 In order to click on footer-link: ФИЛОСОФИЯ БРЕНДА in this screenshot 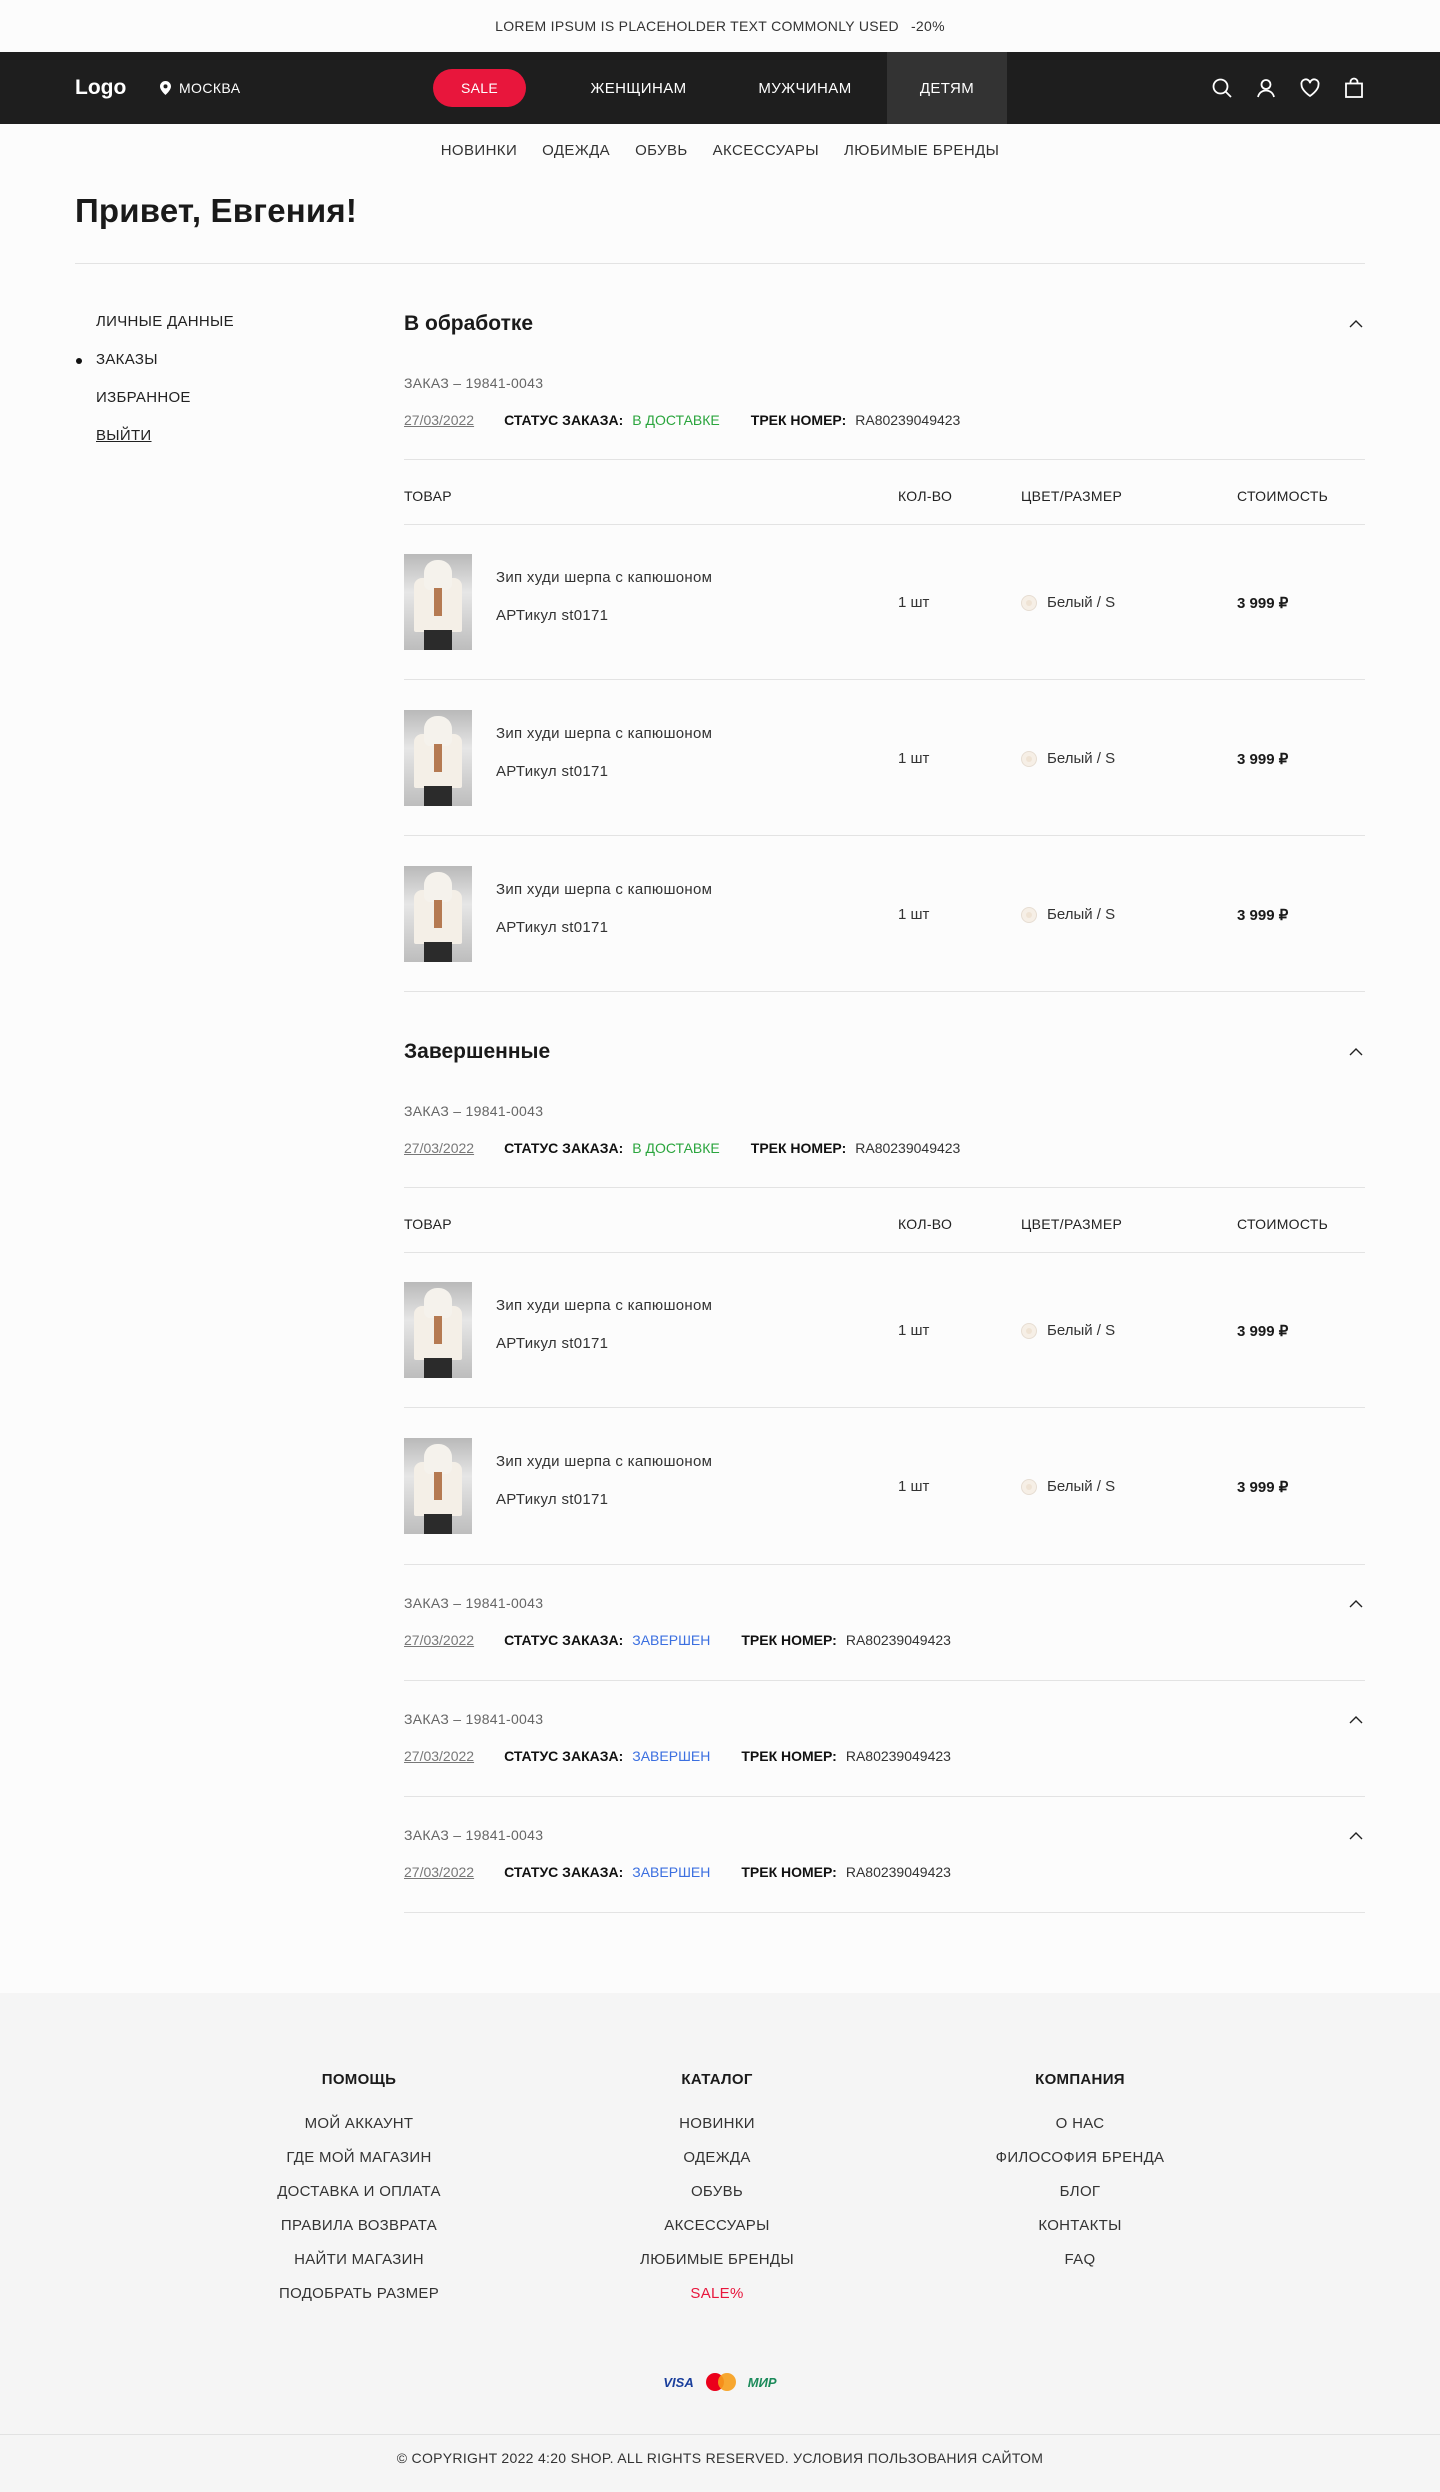, I will do `click(1080, 2164)`.